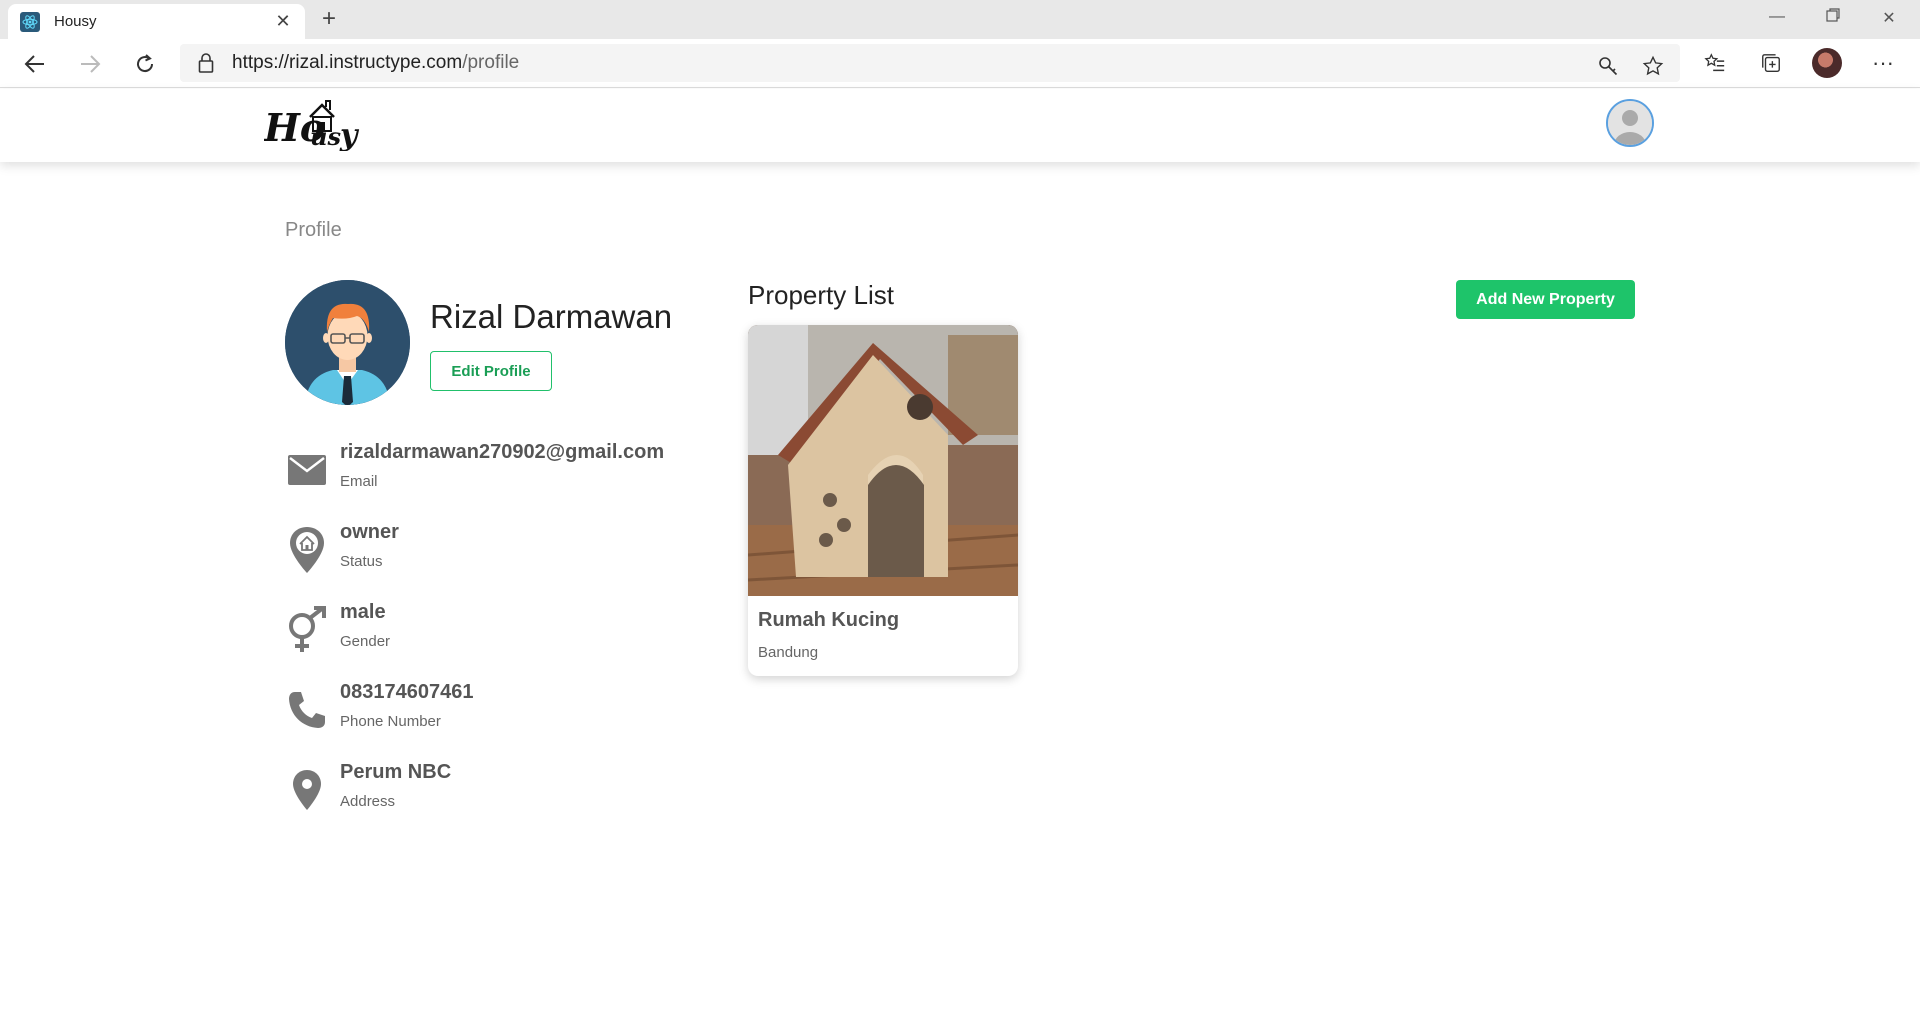  What do you see at coordinates (30, 21) in the screenshot?
I see `react-icon` at bounding box center [30, 21].